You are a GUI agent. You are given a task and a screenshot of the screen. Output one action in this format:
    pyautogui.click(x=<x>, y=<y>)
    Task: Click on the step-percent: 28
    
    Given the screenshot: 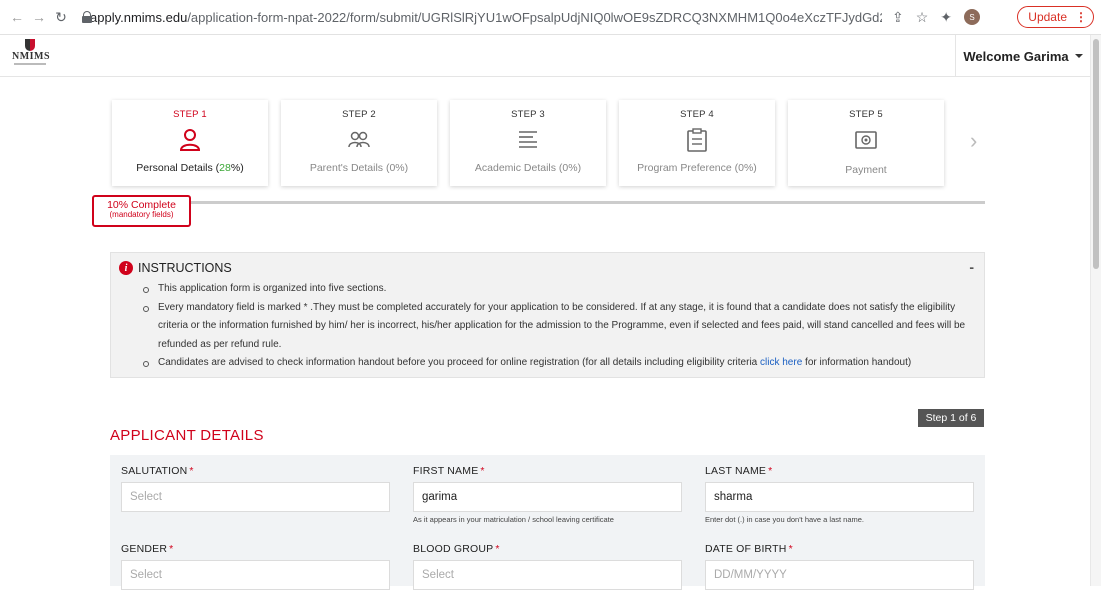 What is the action you would take?
    pyautogui.click(x=225, y=168)
    